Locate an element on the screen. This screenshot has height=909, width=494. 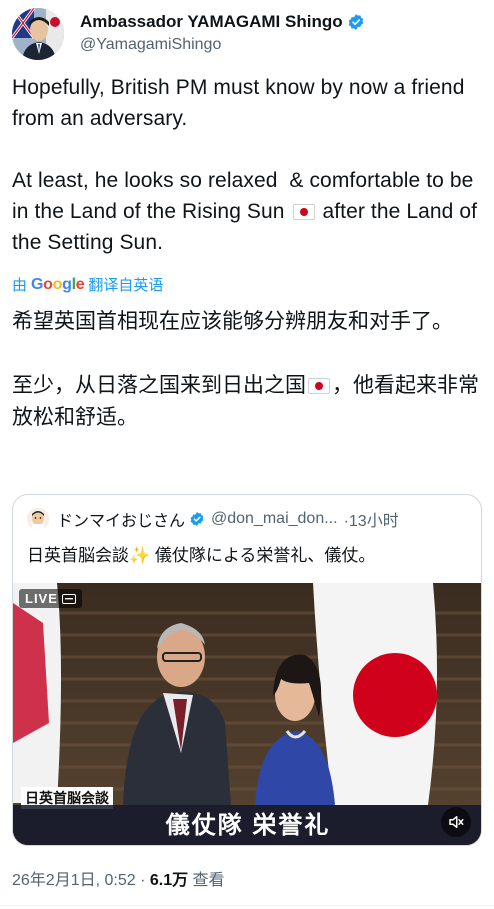
author-handle: @YamagamiShingo is located at coordinates (150, 45).